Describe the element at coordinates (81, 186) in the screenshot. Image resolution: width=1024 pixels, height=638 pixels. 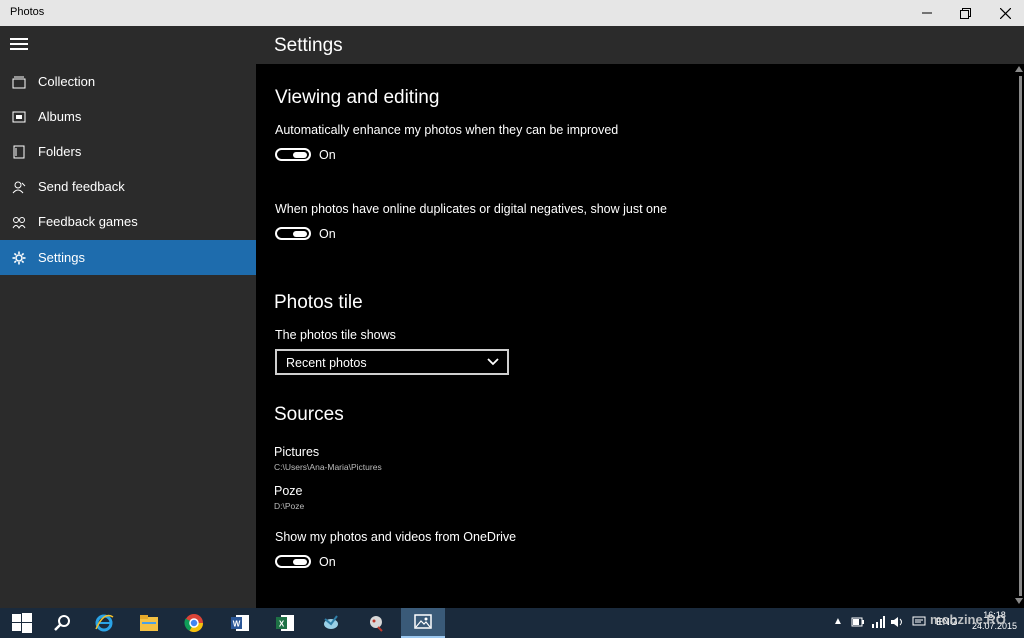
I see `sidebar-item-label: Send feedback` at that location.